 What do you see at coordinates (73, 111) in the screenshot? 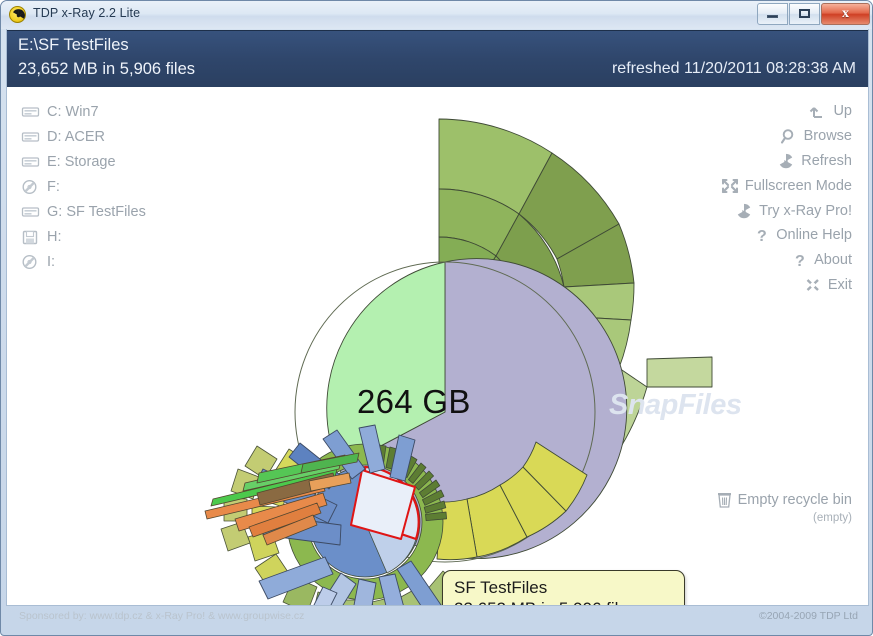
I see `drive-label: C: Win7` at bounding box center [73, 111].